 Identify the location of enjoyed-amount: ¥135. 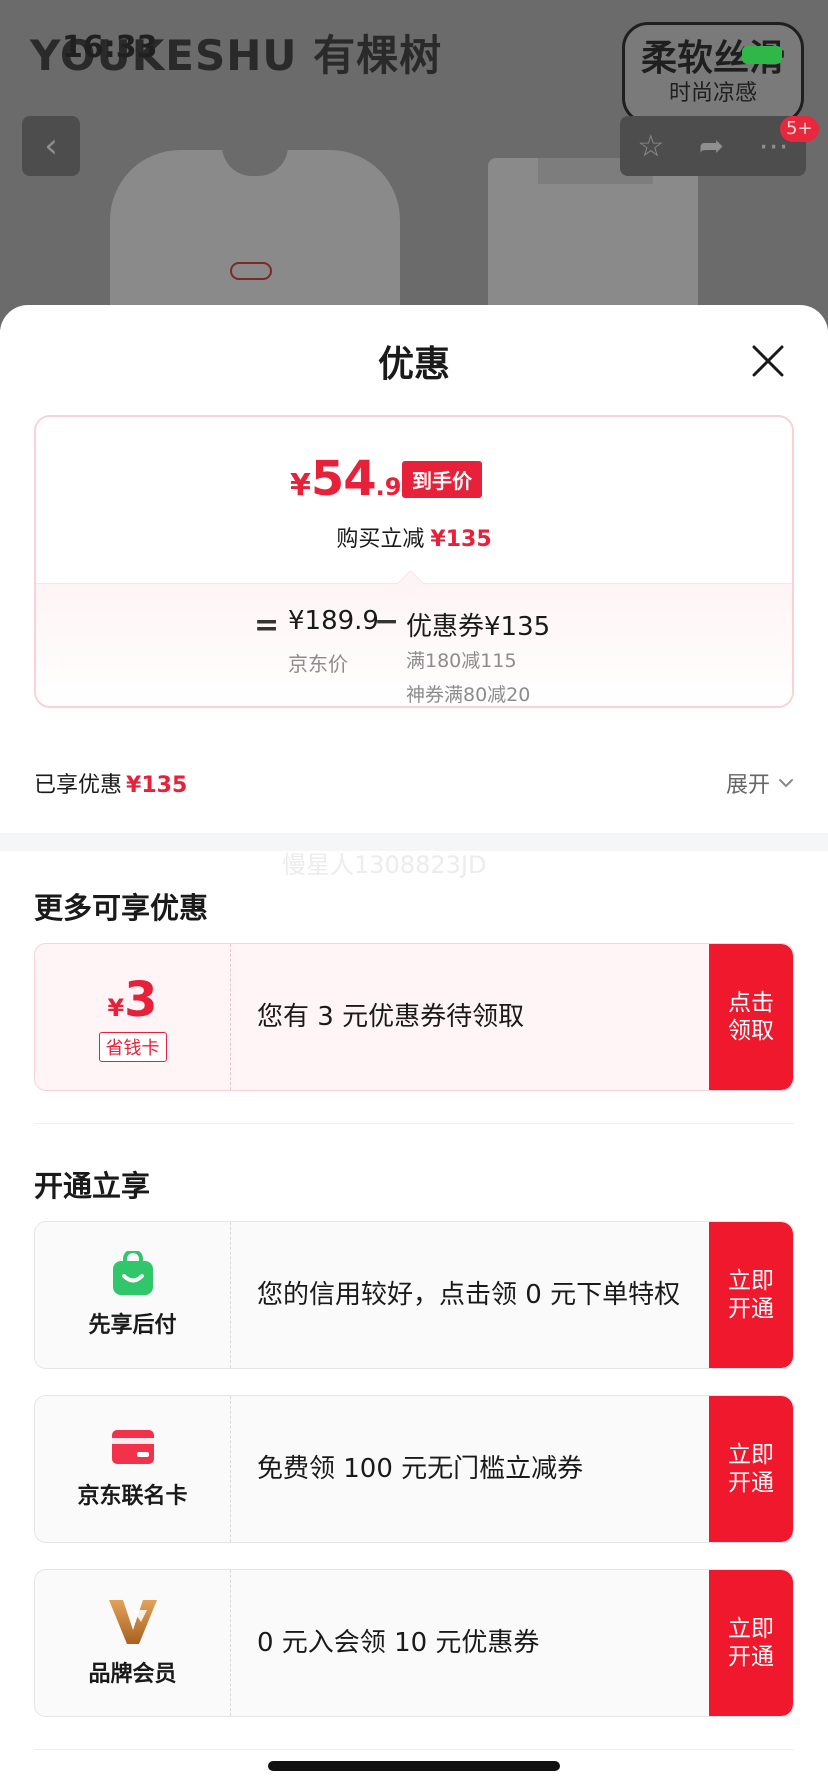
(157, 785).